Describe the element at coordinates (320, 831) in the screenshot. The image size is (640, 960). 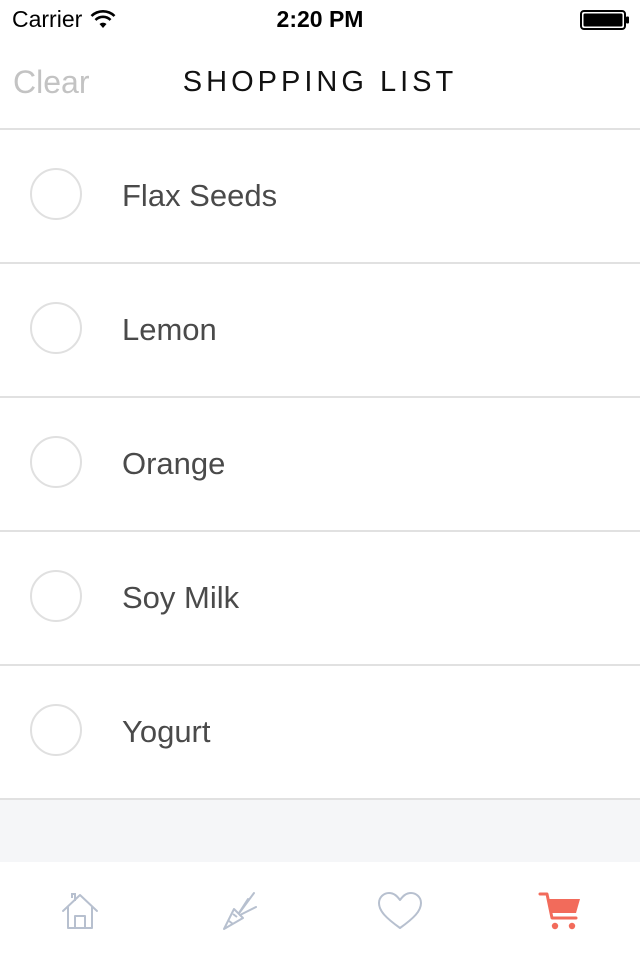
I see `empty-list-area` at that location.